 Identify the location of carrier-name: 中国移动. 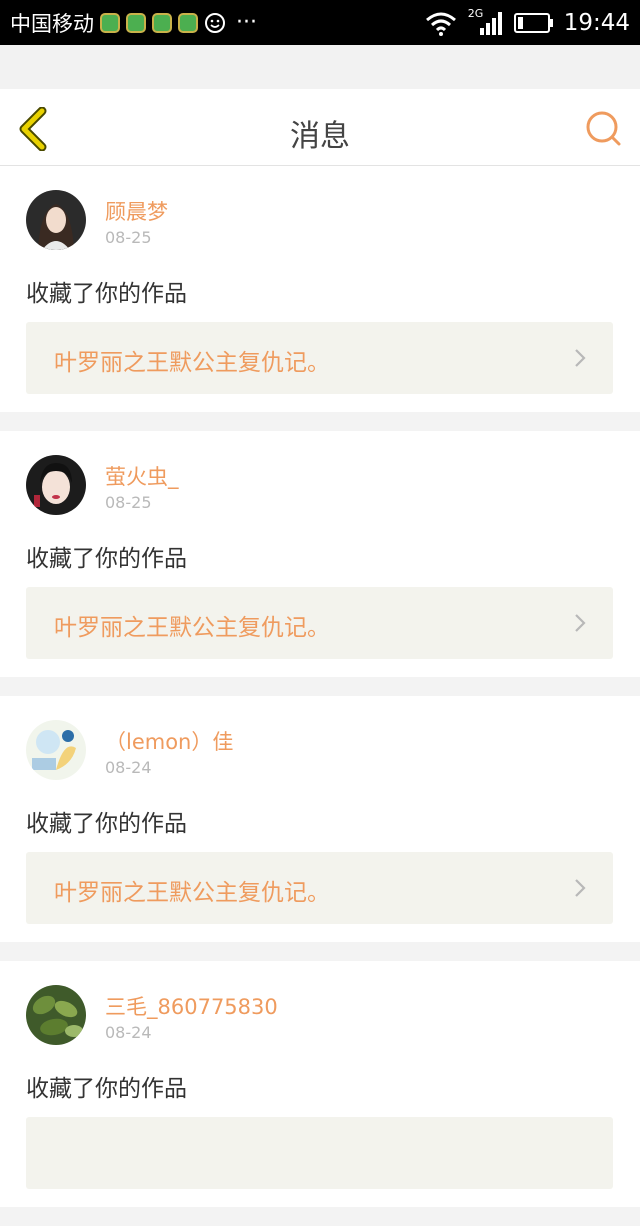
(52, 23).